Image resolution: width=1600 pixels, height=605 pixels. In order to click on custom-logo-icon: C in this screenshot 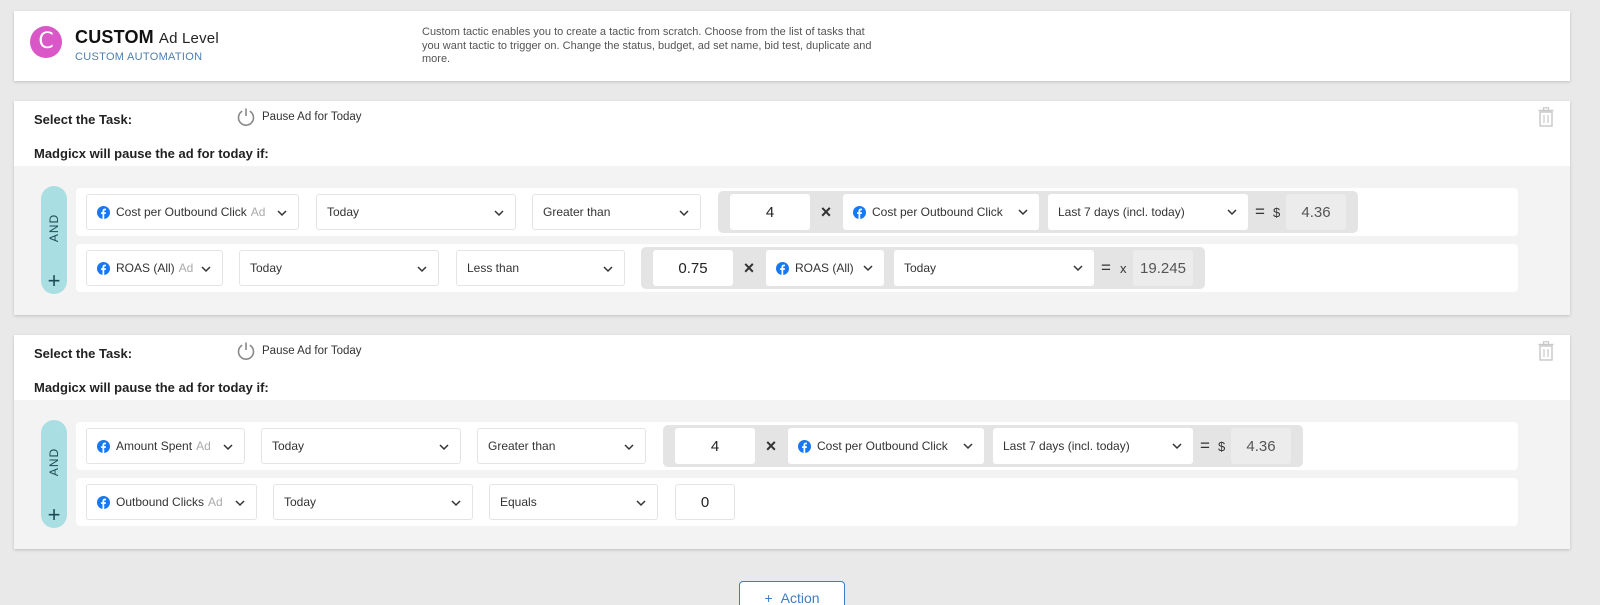, I will do `click(46, 42)`.